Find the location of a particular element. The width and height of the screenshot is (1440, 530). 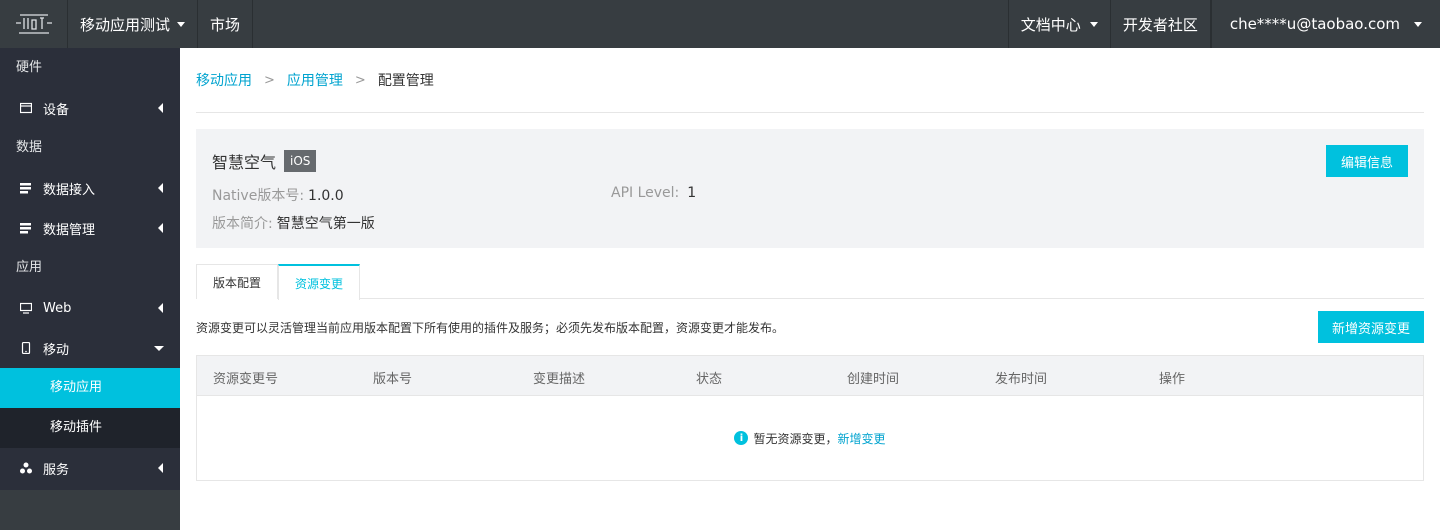

sidebar-section-data: 数据 is located at coordinates (29, 147).